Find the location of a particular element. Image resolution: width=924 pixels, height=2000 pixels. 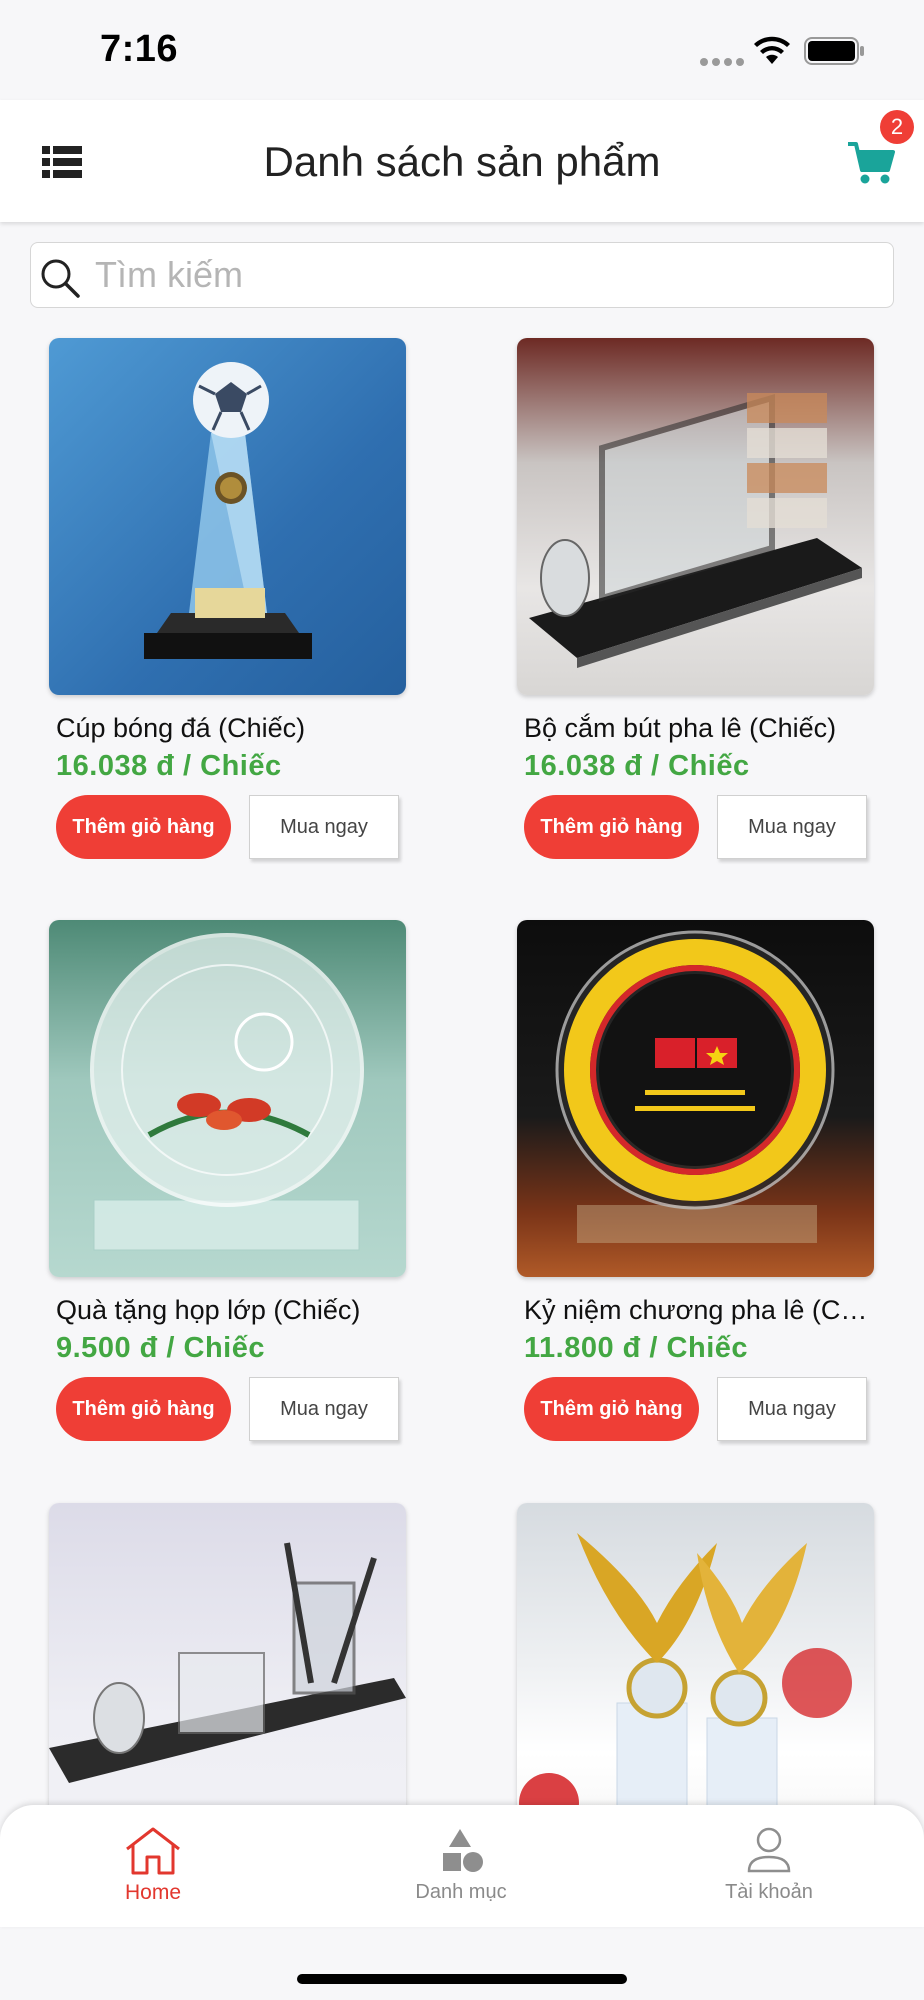

product-price: 9.500 đ / Chiếc is located at coordinates (160, 1348).